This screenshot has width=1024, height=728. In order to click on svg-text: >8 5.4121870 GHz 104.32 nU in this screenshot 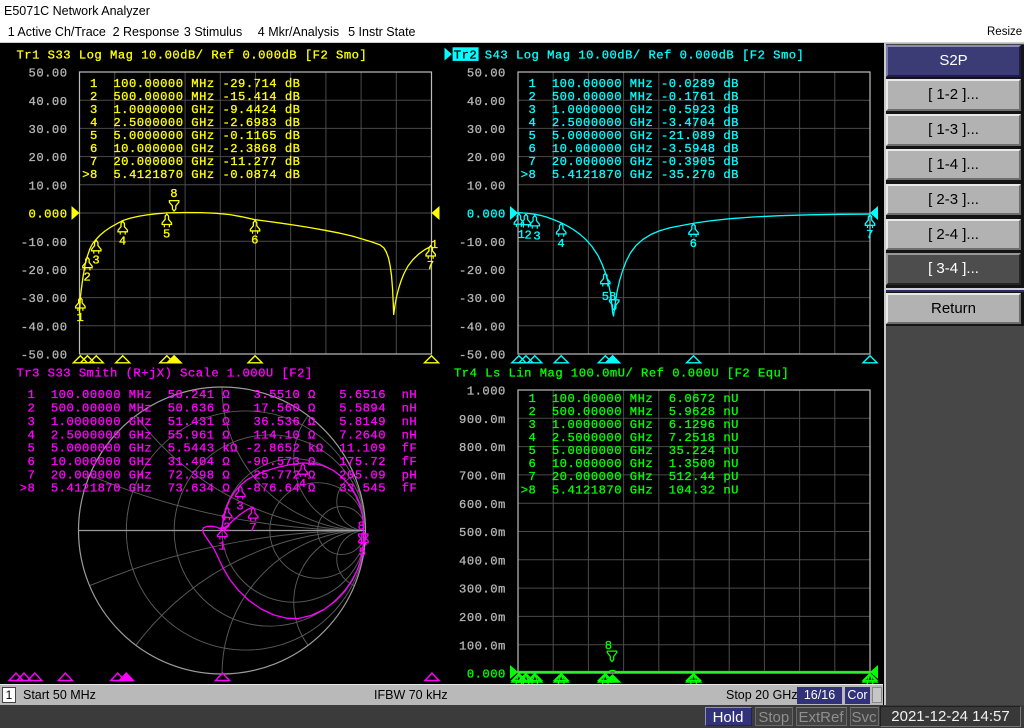, I will do `click(630, 490)`.